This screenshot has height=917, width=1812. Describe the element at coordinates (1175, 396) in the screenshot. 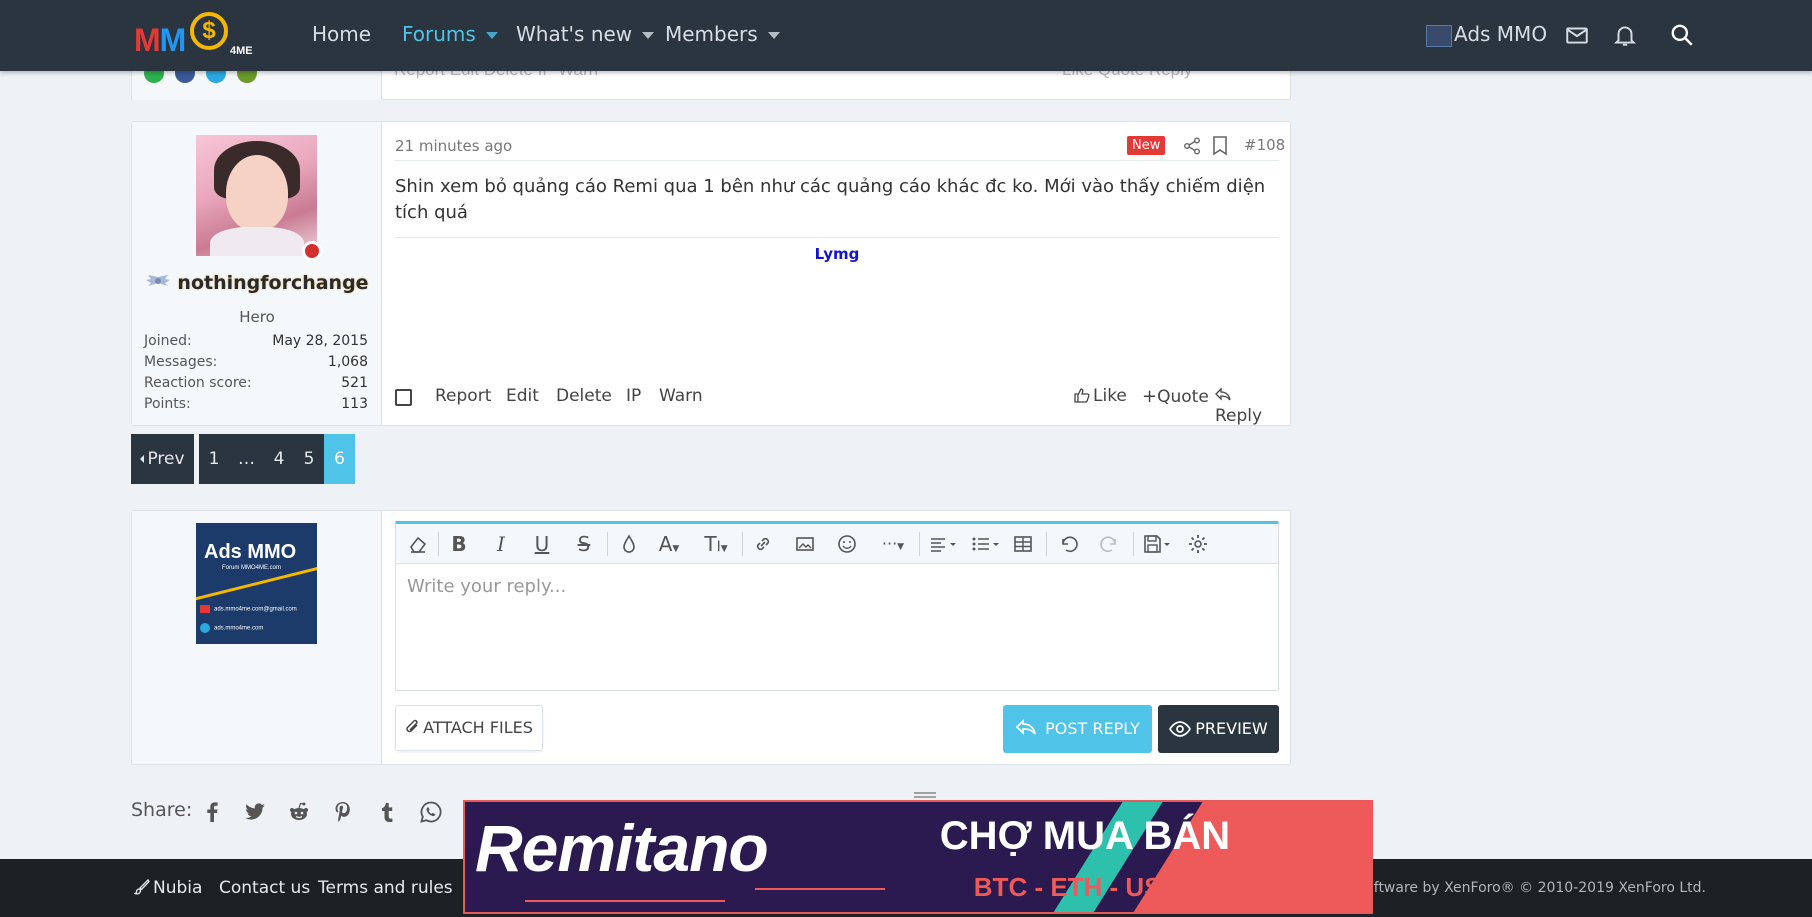

I see `quote-button: +Quote` at that location.